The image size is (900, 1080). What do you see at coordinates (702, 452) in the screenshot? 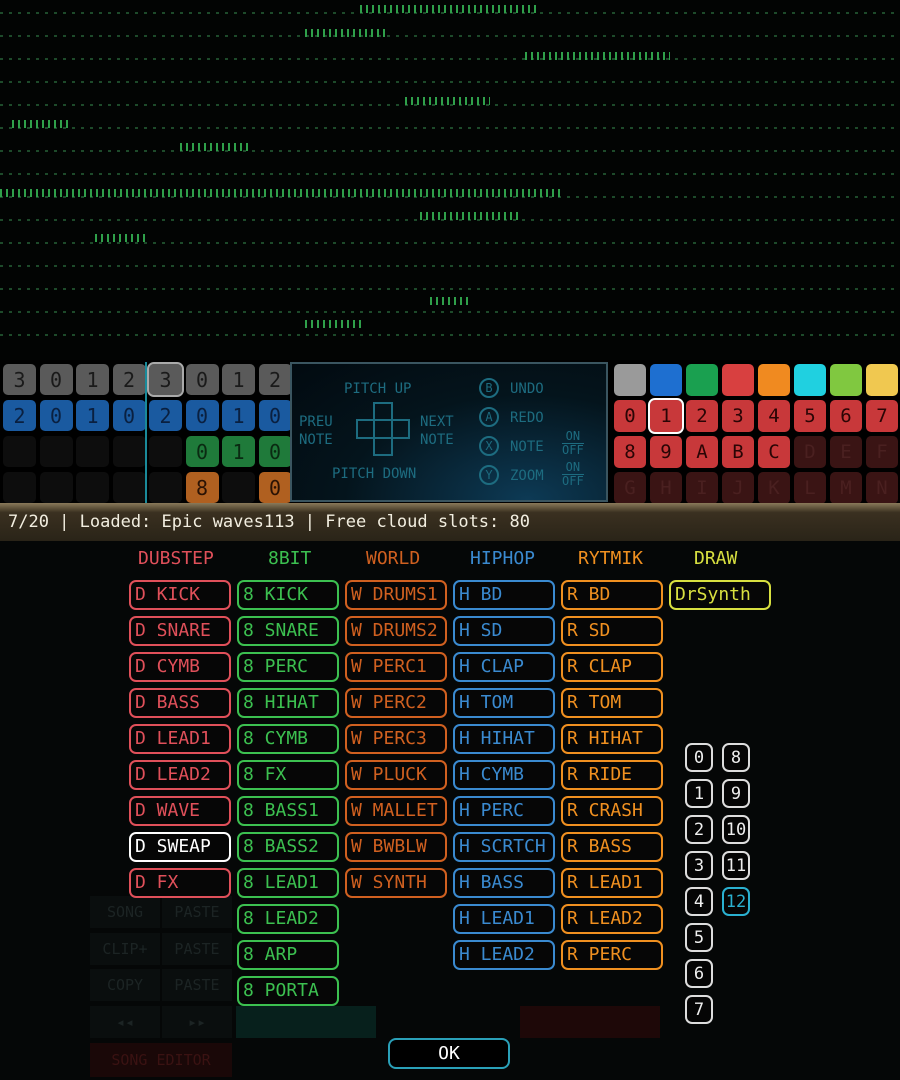
I see `pattern-slot: A` at bounding box center [702, 452].